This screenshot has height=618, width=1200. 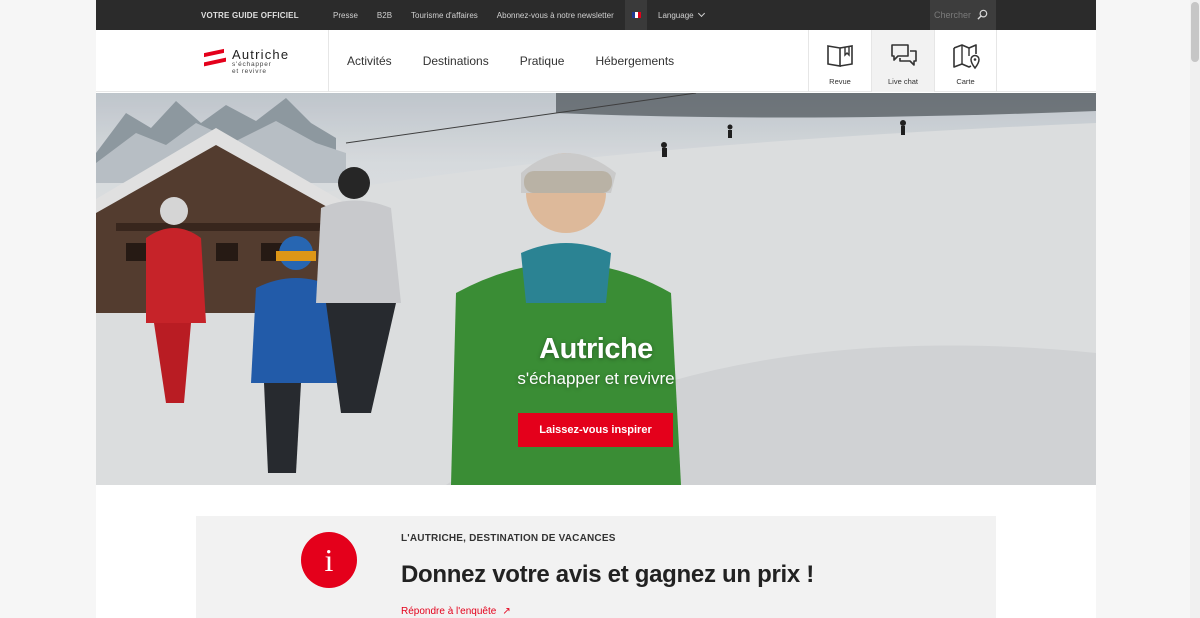 I want to click on header-tools: Revue Live chat Carte, so click(x=902, y=61).